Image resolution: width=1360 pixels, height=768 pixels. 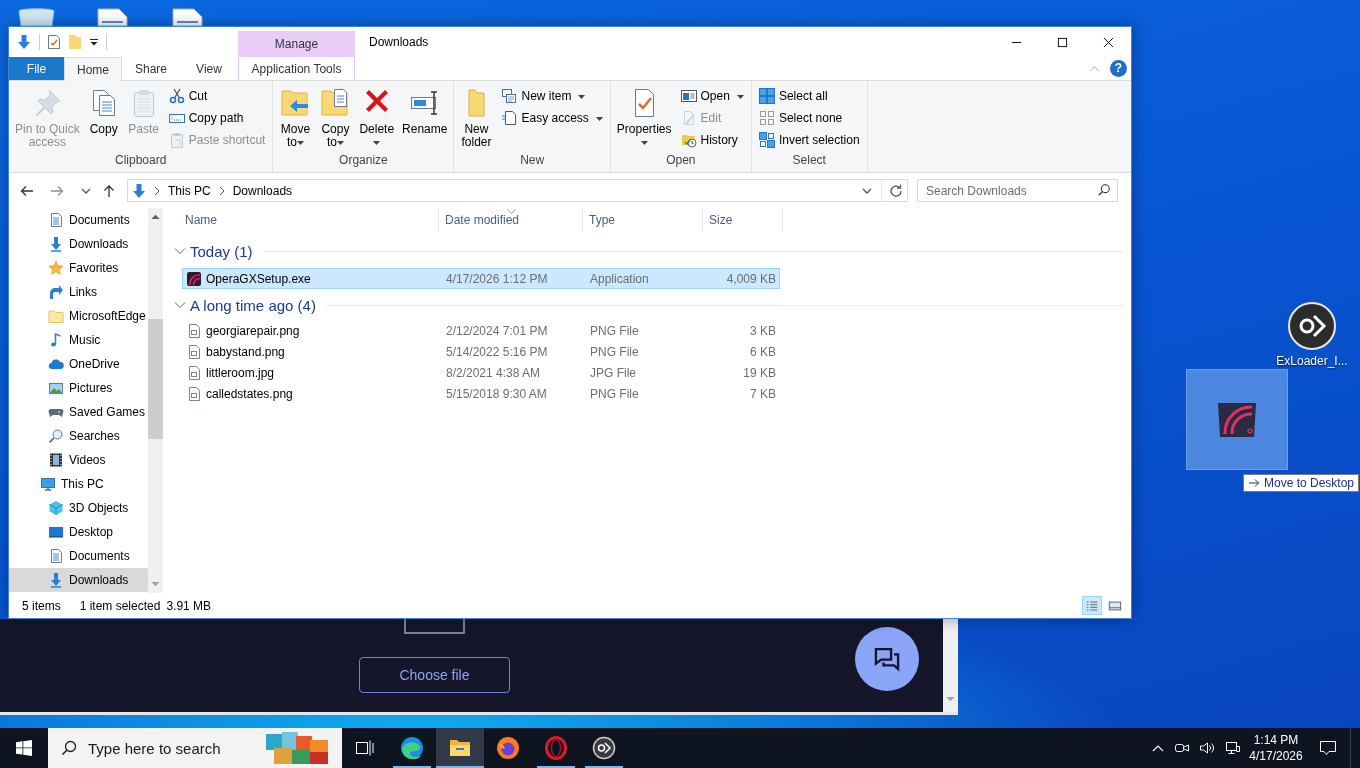 I want to click on ribbon-button: Open, so click(x=712, y=96).